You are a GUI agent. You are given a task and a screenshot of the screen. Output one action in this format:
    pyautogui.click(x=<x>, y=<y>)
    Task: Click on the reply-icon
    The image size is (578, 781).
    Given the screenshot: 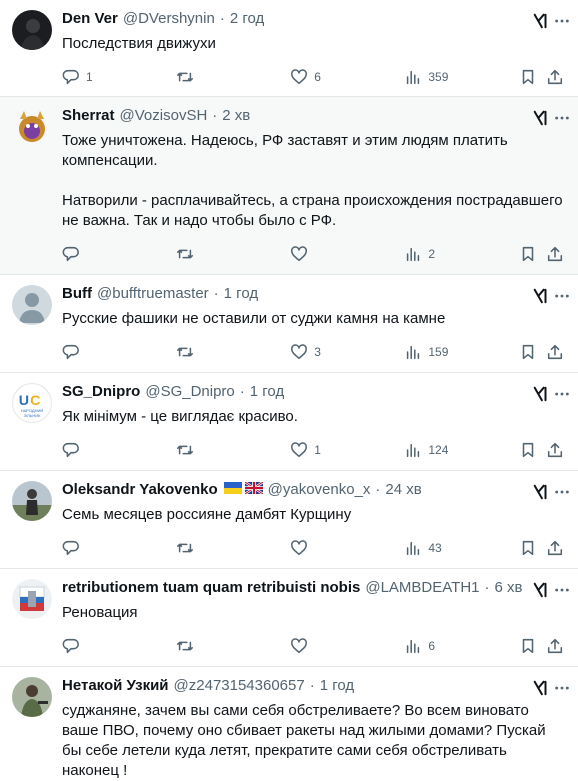 What is the action you would take?
    pyautogui.click(x=70, y=548)
    